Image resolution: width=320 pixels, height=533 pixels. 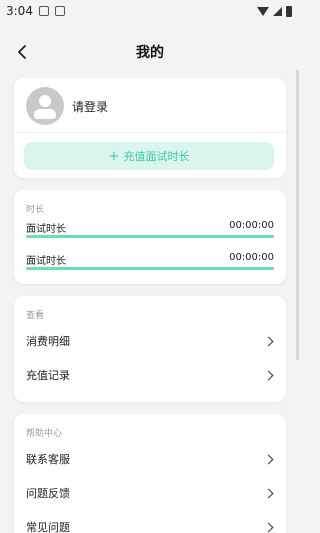 I want to click on signal-icon, so click(x=277, y=11).